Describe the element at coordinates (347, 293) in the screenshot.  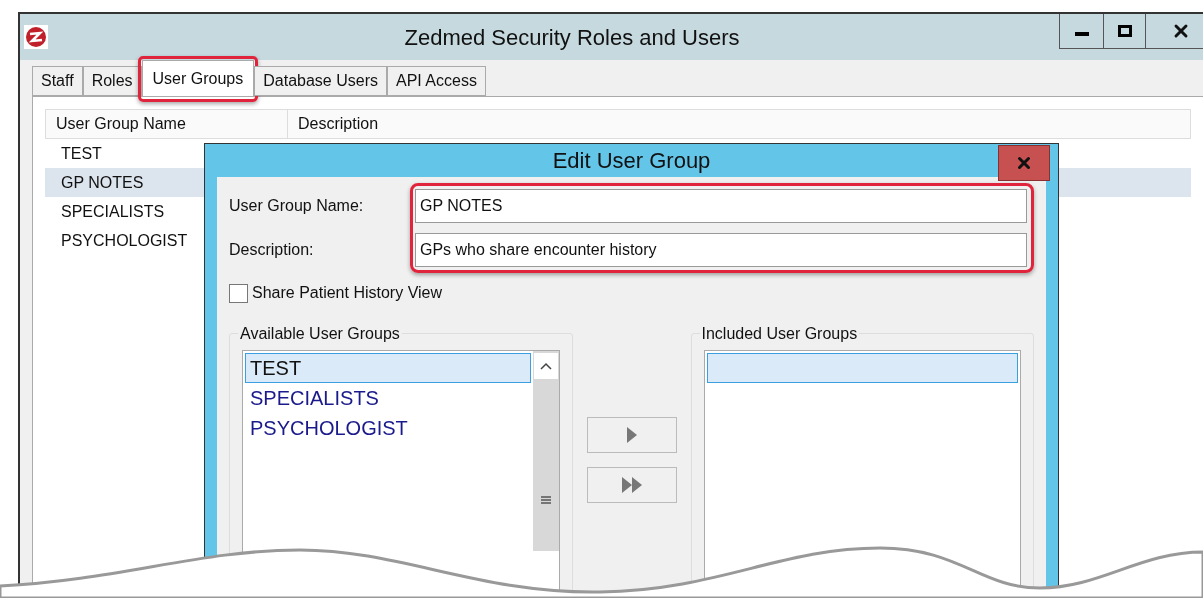
I see `checkbox-label: Share Patient History View` at that location.